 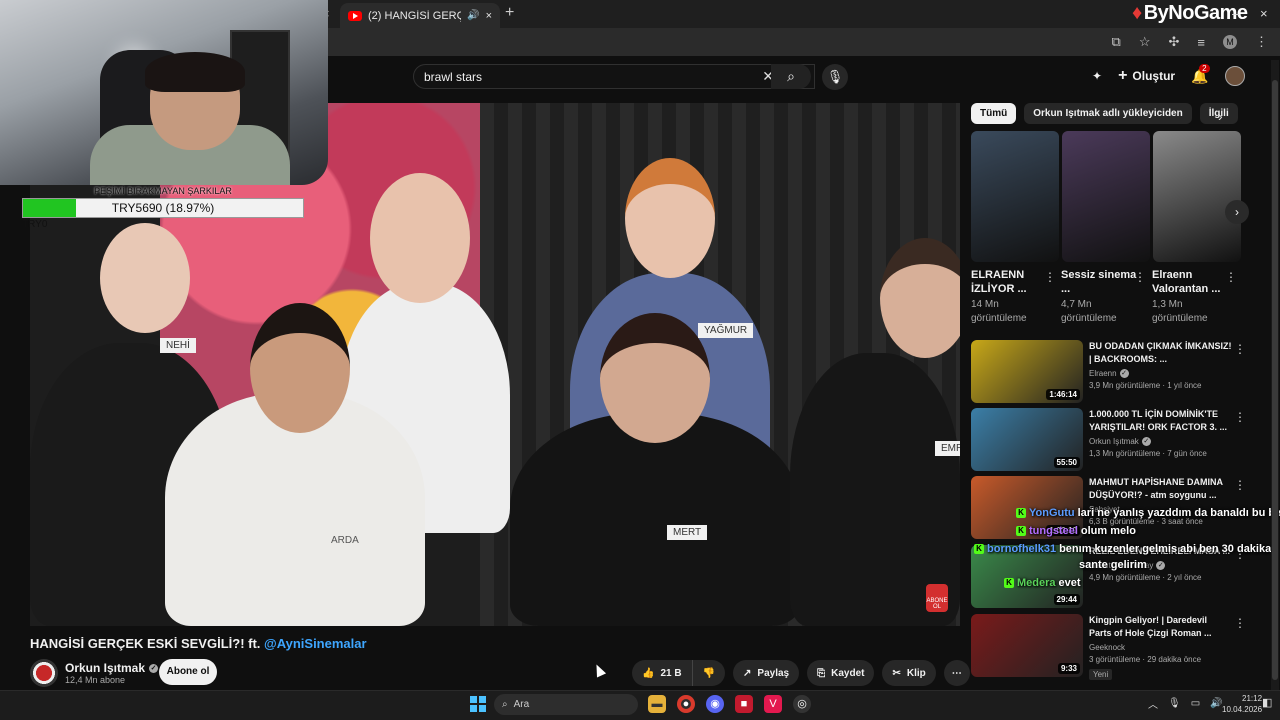 I want to click on taskbar-search: ⌕ Ara, so click(x=566, y=704).